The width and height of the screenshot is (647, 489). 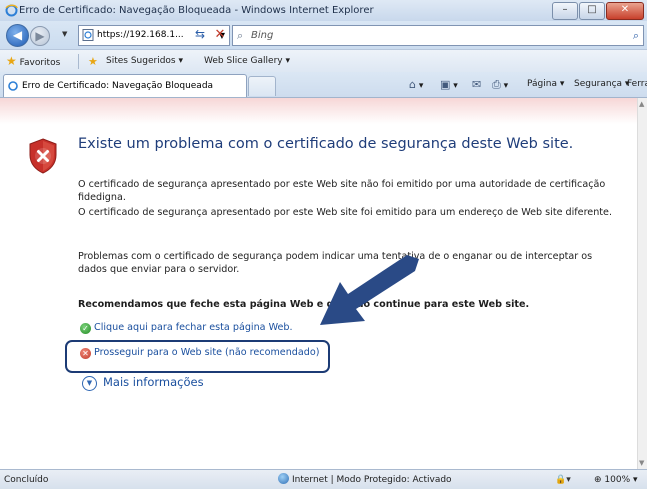 I want to click on maximize-button: □, so click(x=592, y=11).